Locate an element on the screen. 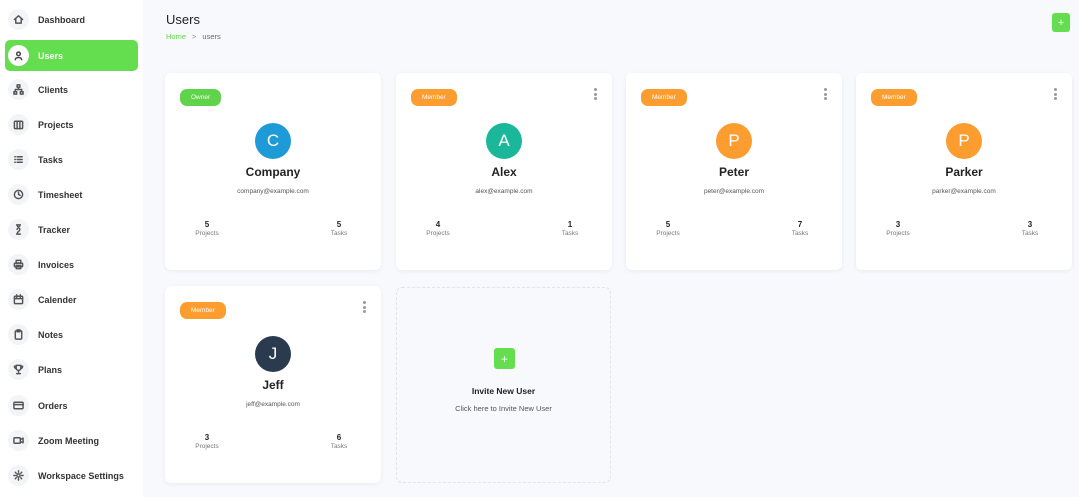 The width and height of the screenshot is (1079, 497). video-icon is located at coordinates (18, 440).